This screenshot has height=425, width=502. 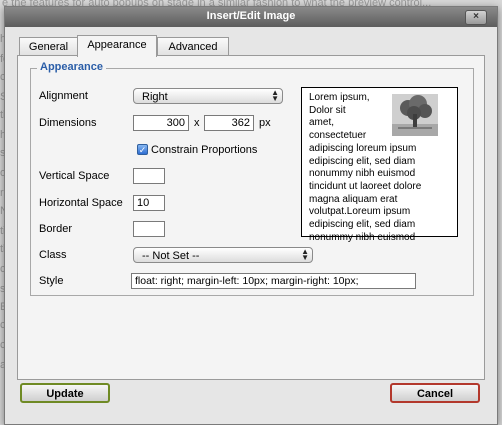 What do you see at coordinates (193, 46) in the screenshot?
I see `tab-advanced: Advanced` at bounding box center [193, 46].